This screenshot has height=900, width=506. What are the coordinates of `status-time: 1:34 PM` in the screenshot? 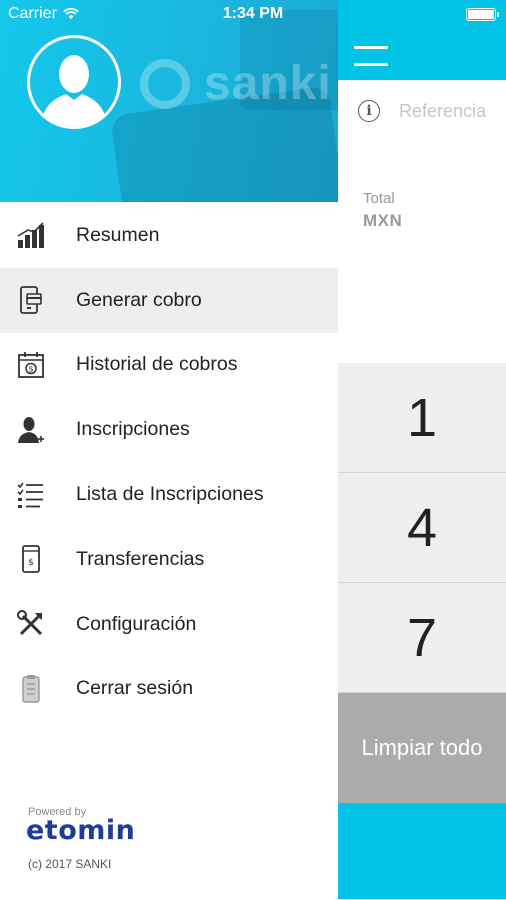 It's located at (253, 13).